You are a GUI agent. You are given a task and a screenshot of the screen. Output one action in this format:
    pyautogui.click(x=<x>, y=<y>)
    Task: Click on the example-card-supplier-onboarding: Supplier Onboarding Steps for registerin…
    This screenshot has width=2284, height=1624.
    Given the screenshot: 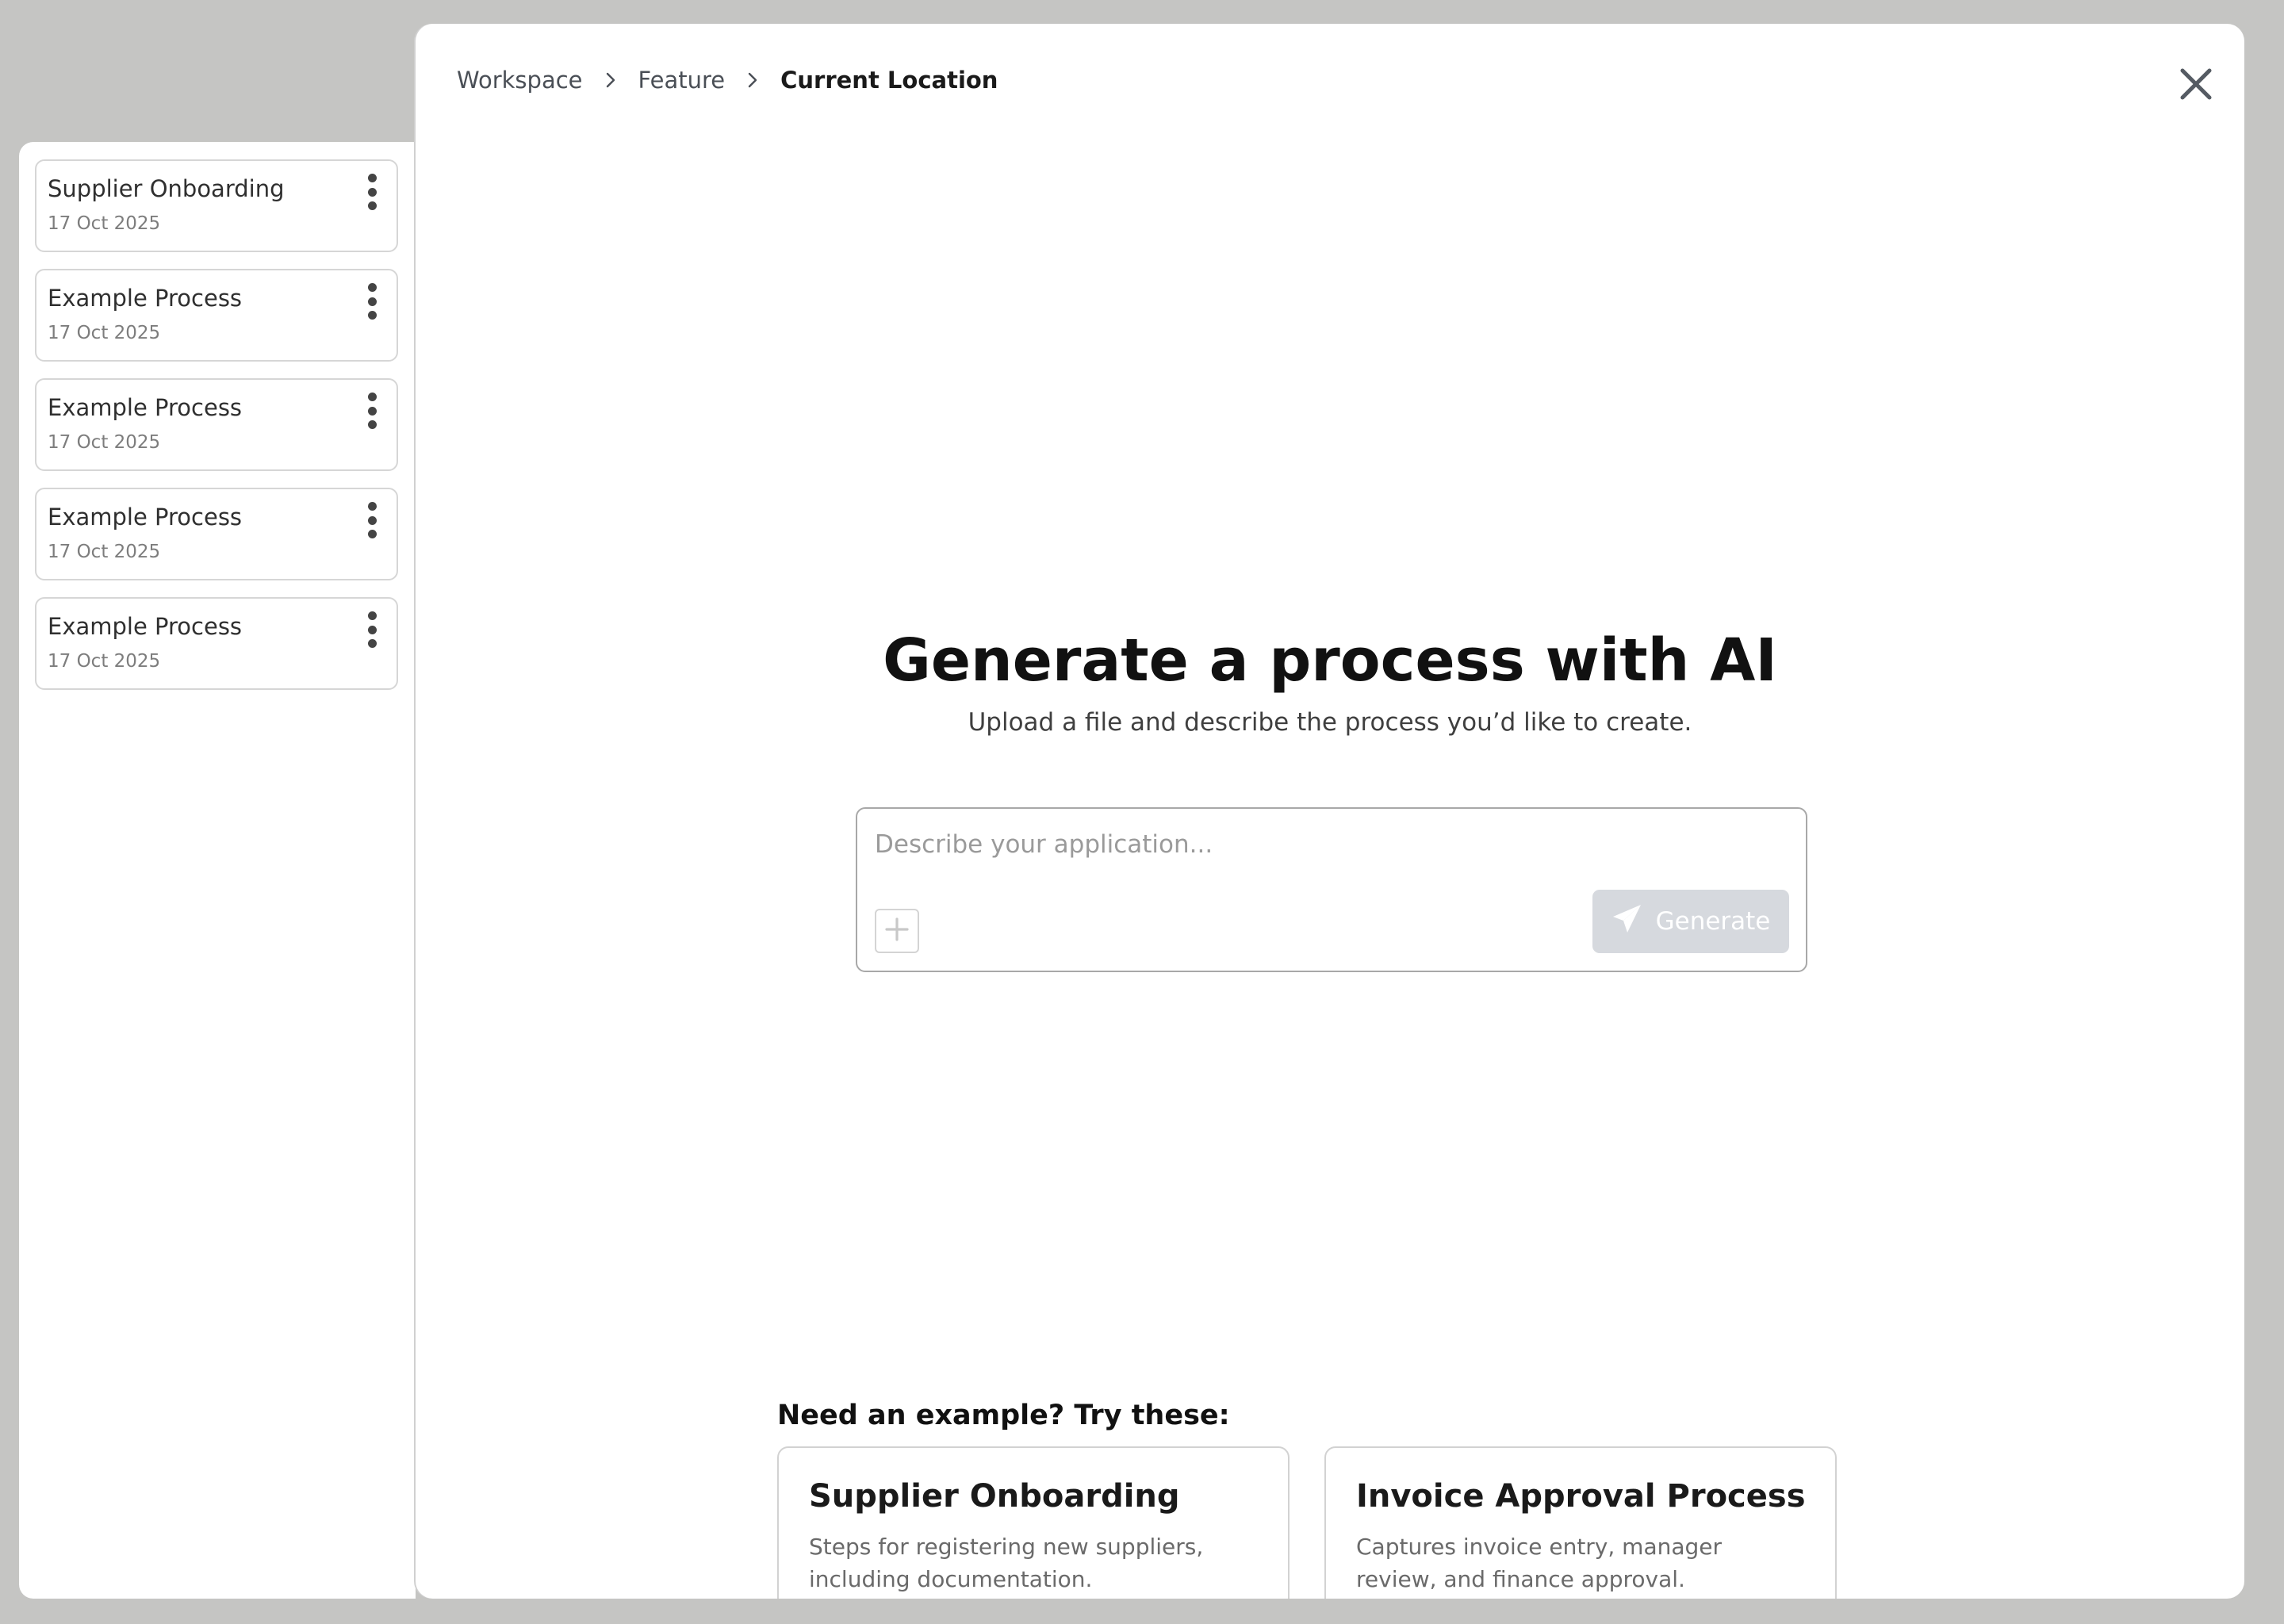 What is the action you would take?
    pyautogui.click(x=1033, y=1522)
    